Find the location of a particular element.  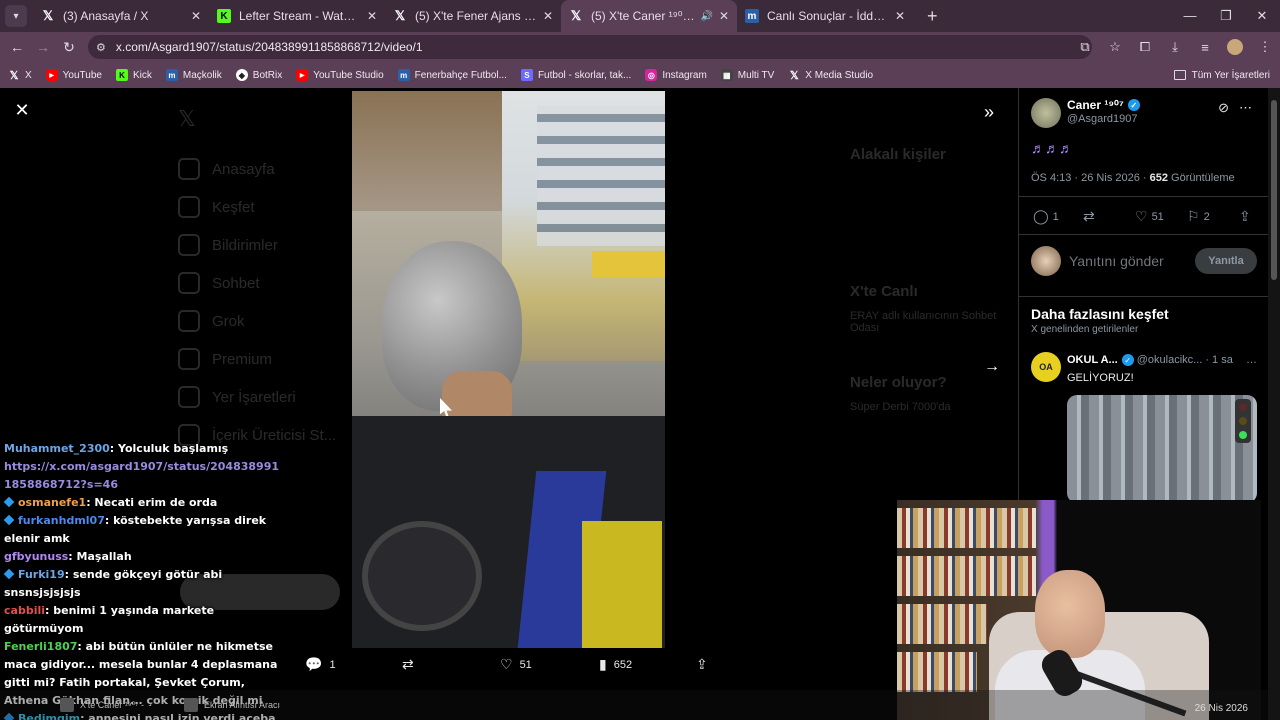

grok-icon is located at coordinates (189, 321).